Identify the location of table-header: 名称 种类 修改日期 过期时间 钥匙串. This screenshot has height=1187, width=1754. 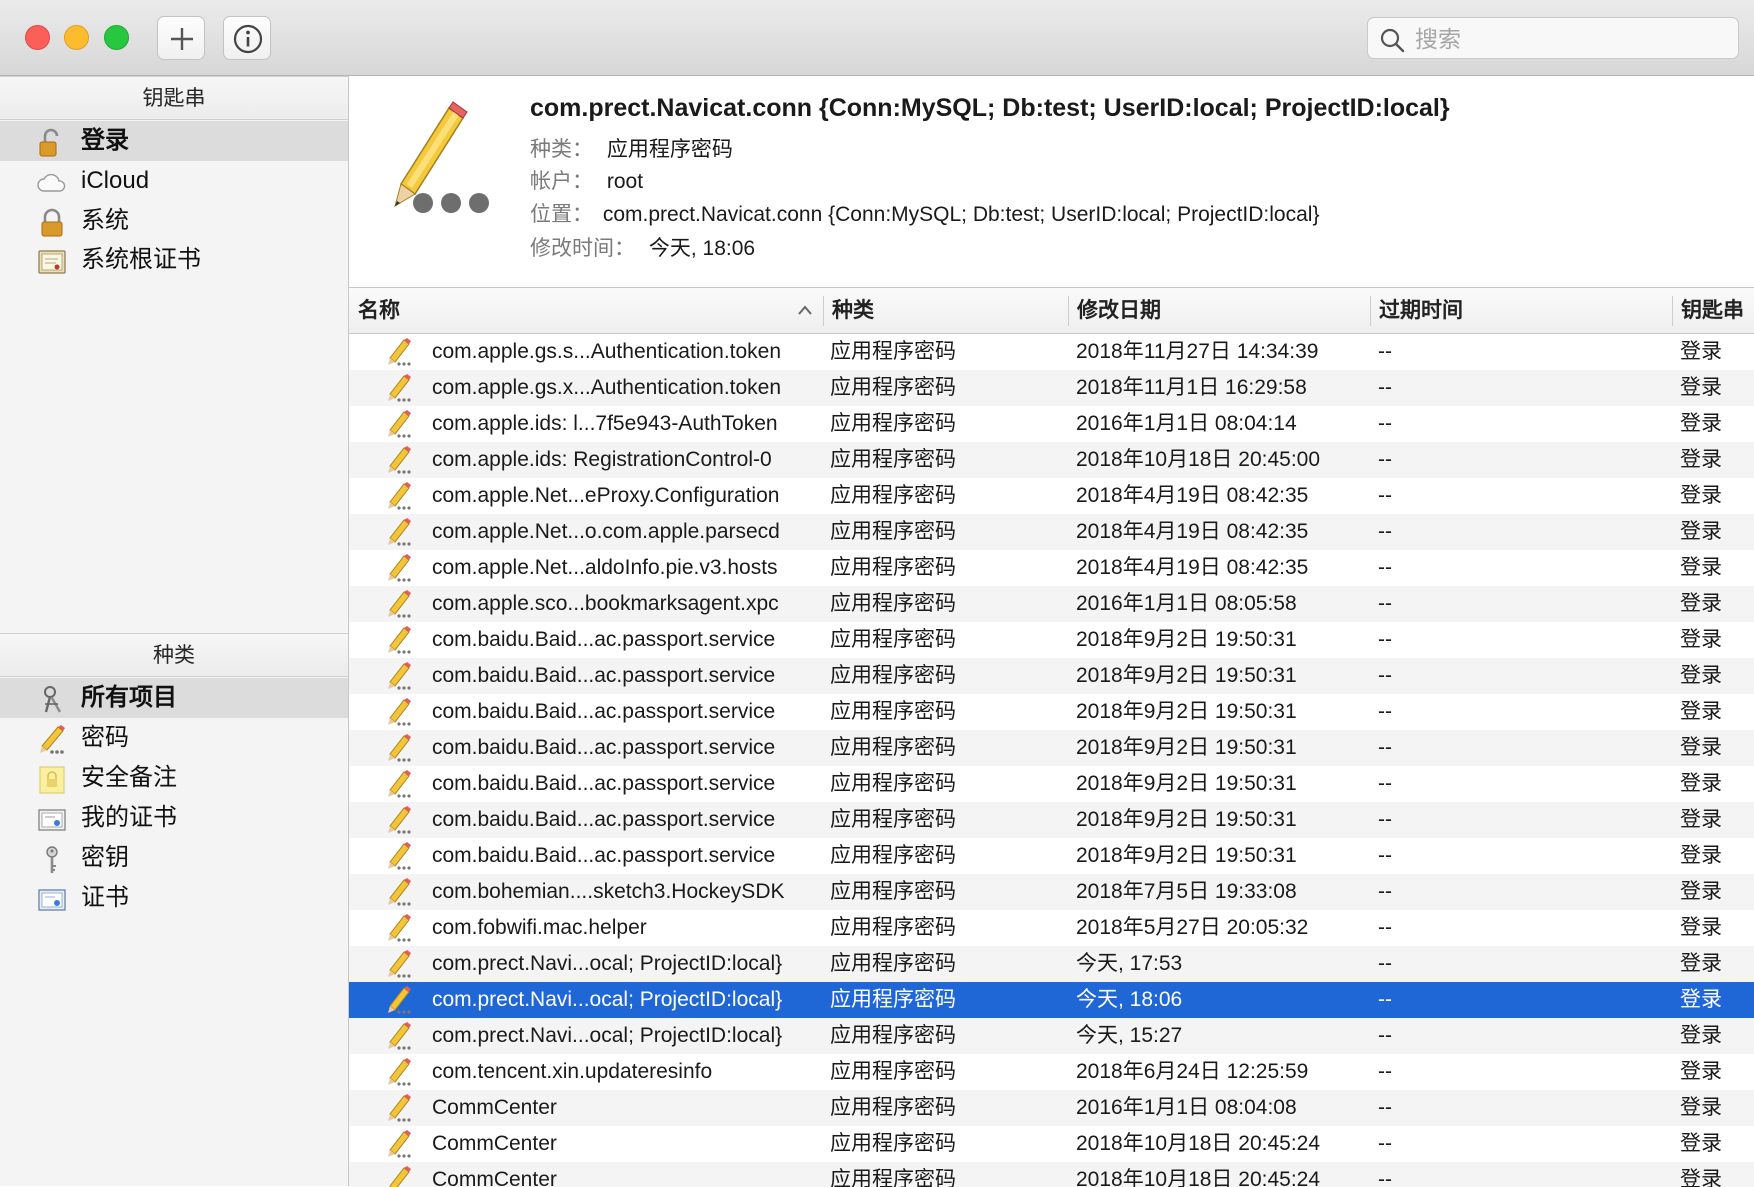
(1051, 311).